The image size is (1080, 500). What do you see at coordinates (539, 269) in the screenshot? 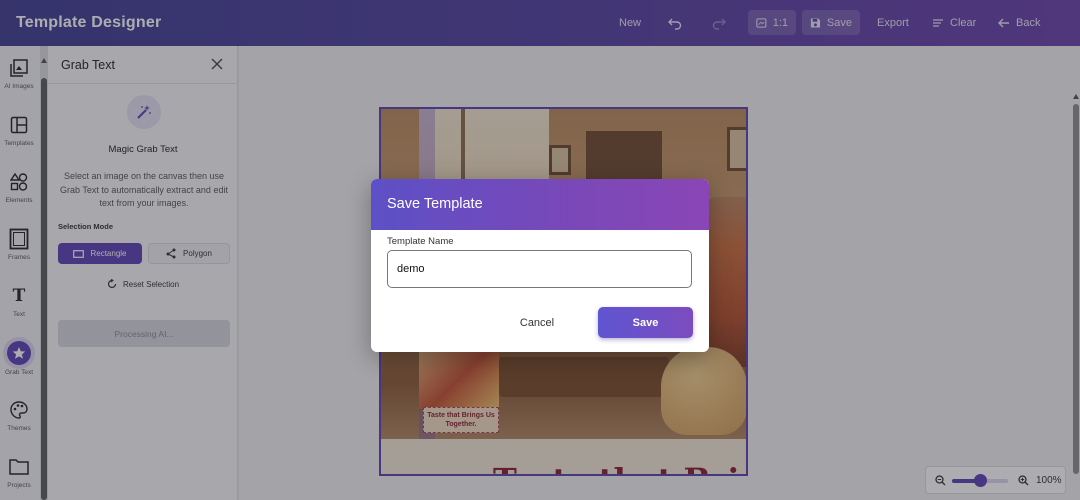
I see `template-name-input` at bounding box center [539, 269].